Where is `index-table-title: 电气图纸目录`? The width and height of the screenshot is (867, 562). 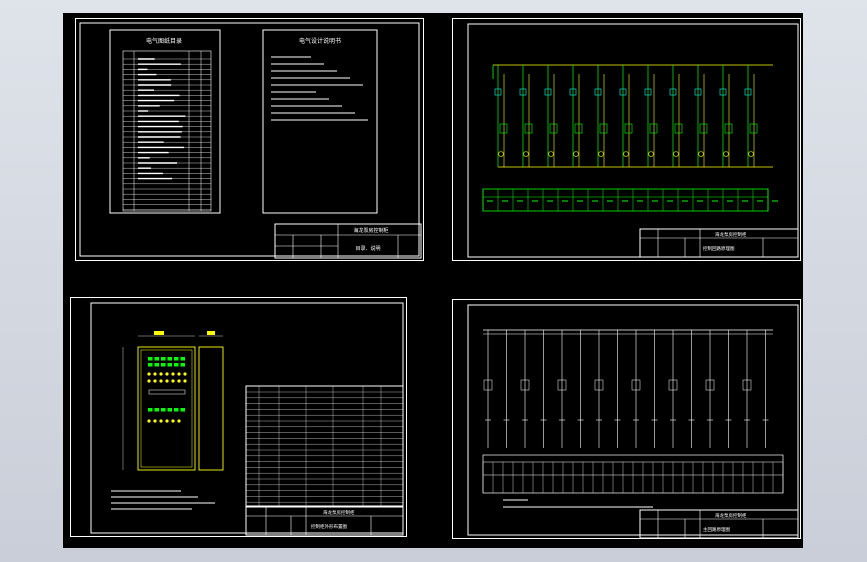 index-table-title: 电气图纸目录 is located at coordinates (164, 41).